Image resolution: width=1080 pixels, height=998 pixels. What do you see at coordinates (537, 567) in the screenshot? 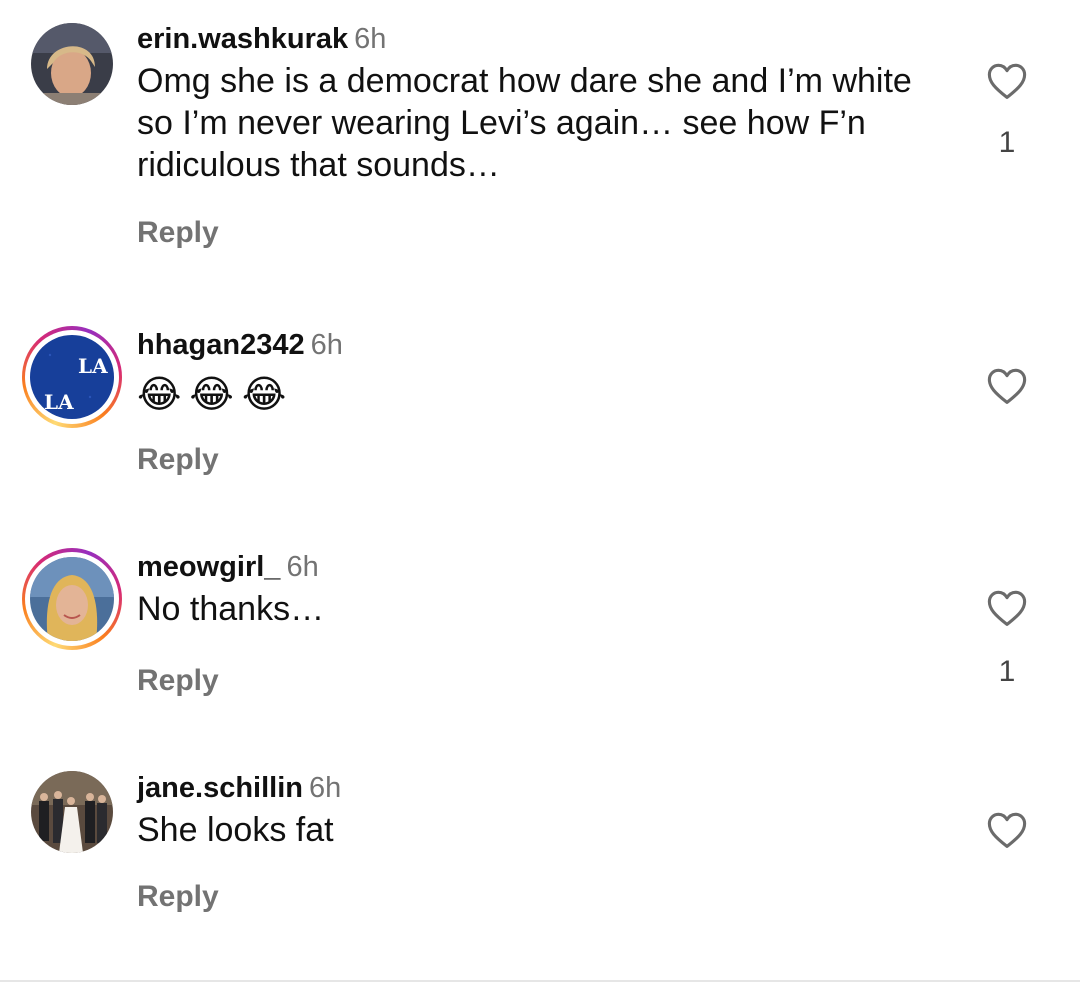
I see `comment-meta: meowgirl_ 6h` at bounding box center [537, 567].